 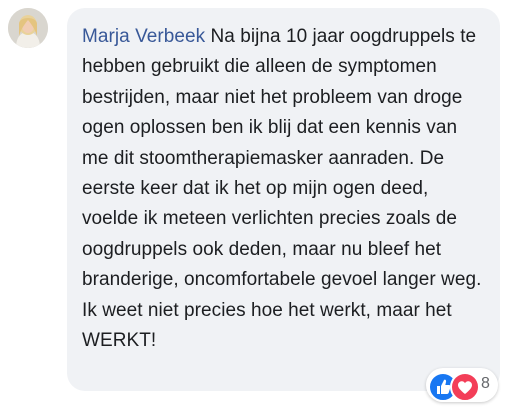 I want to click on love-icon, so click(x=465, y=387).